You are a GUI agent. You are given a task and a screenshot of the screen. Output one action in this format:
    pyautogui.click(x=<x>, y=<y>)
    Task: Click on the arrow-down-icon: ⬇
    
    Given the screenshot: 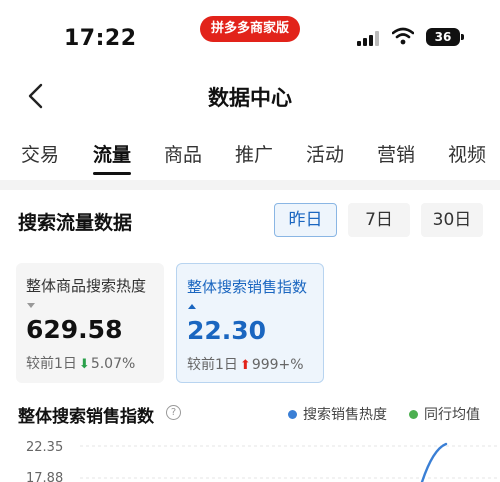 What is the action you would take?
    pyautogui.click(x=84, y=364)
    